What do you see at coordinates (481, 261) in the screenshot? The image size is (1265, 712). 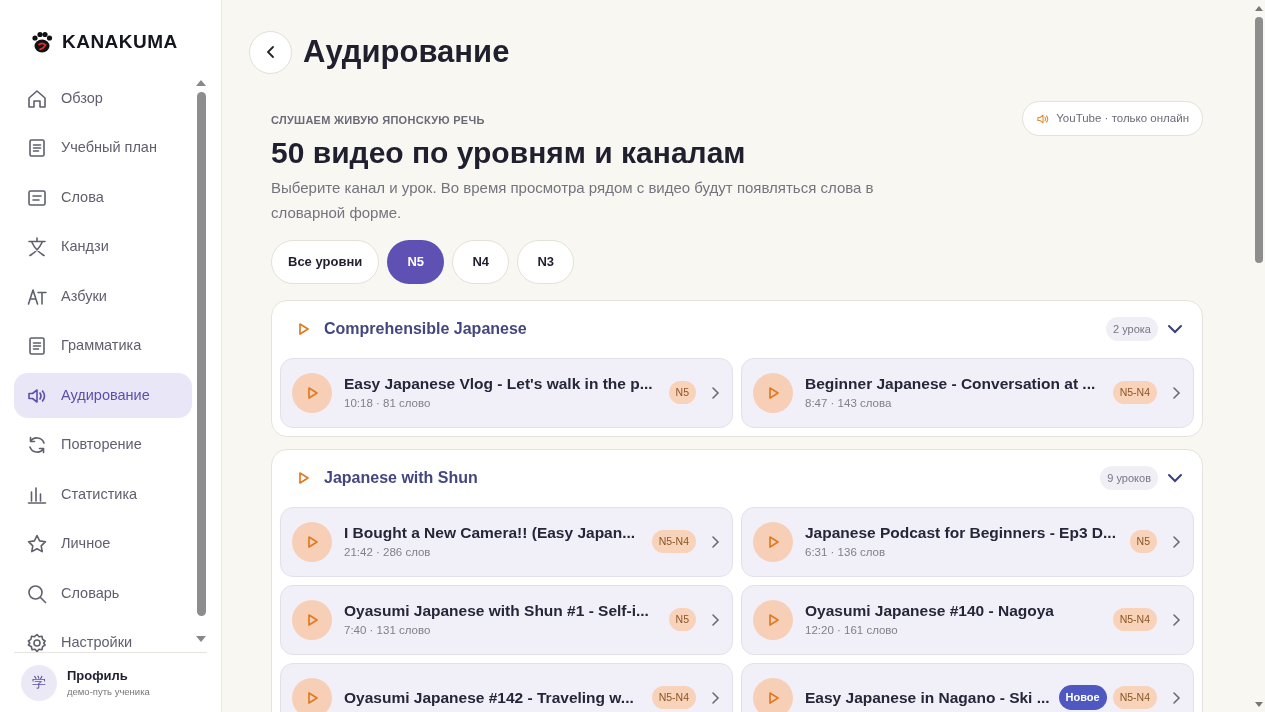 I see `level-filter-chip: N4` at bounding box center [481, 261].